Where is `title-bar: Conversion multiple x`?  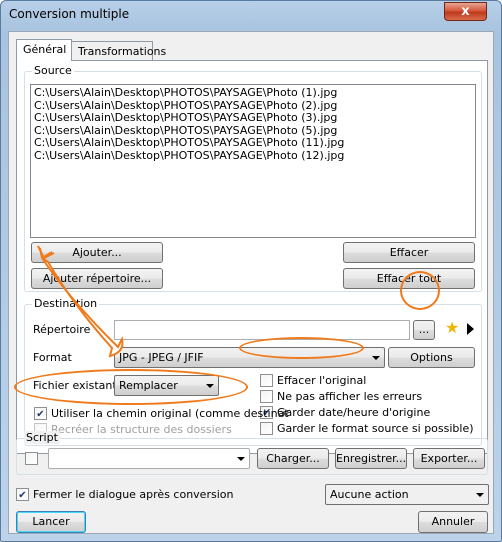
title-bar: Conversion multiple x is located at coordinates (251, 15).